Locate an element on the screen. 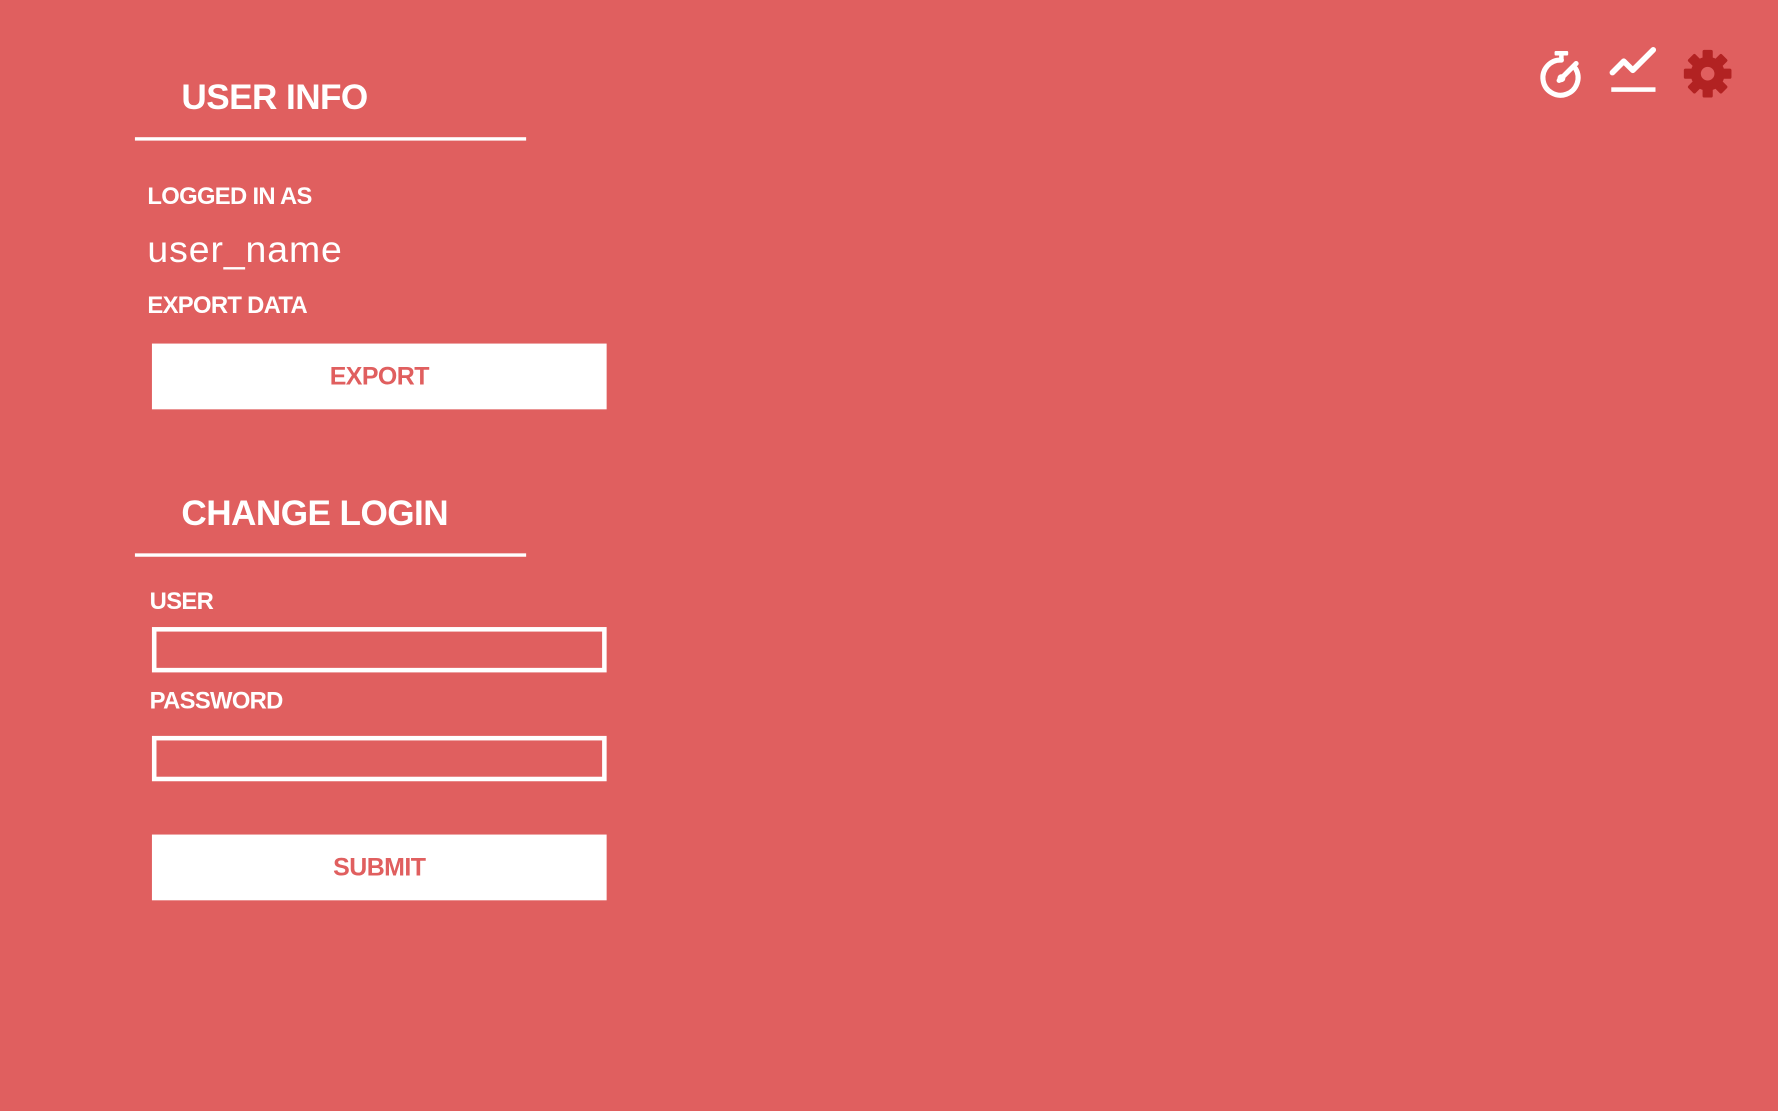 The image size is (1778, 1111). settings-icon is located at coordinates (1708, 74).